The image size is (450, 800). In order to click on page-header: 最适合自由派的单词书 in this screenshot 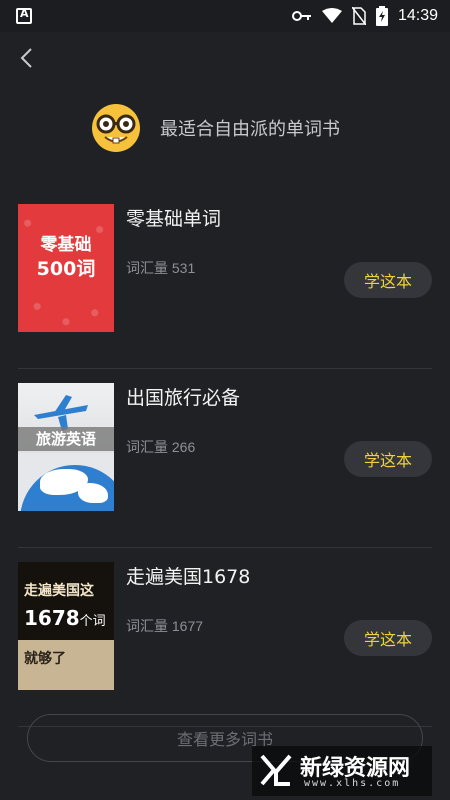, I will do `click(240, 128)`.